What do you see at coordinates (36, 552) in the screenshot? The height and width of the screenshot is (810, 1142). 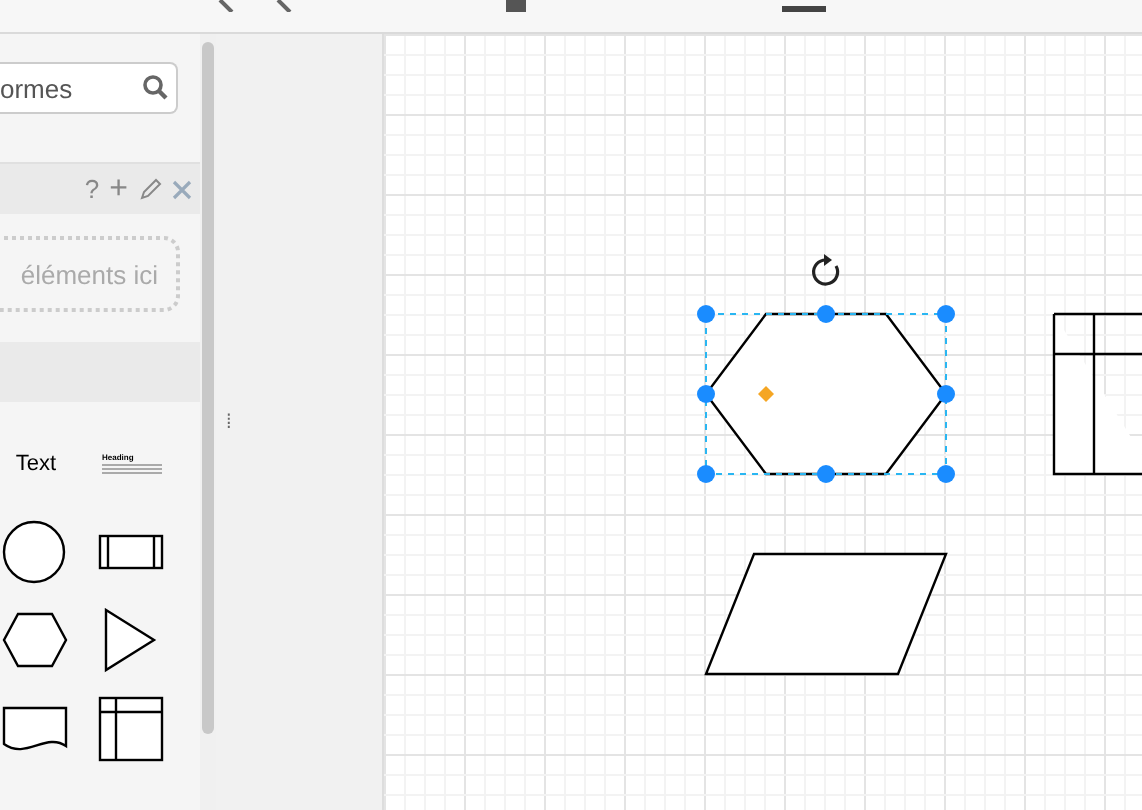 I see `ellipse-shape` at bounding box center [36, 552].